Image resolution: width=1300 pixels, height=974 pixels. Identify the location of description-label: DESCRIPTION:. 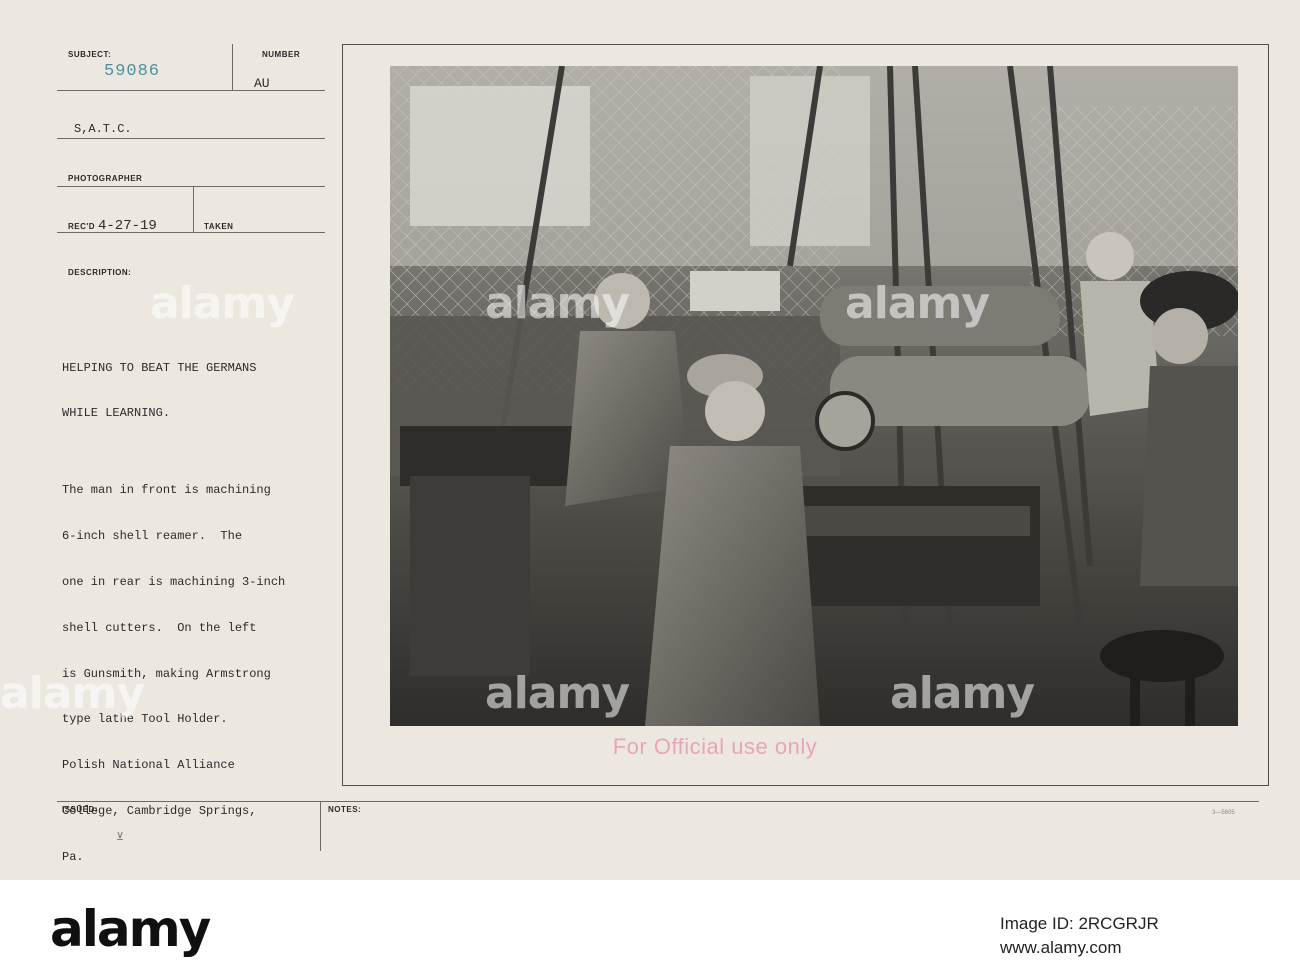
(100, 272).